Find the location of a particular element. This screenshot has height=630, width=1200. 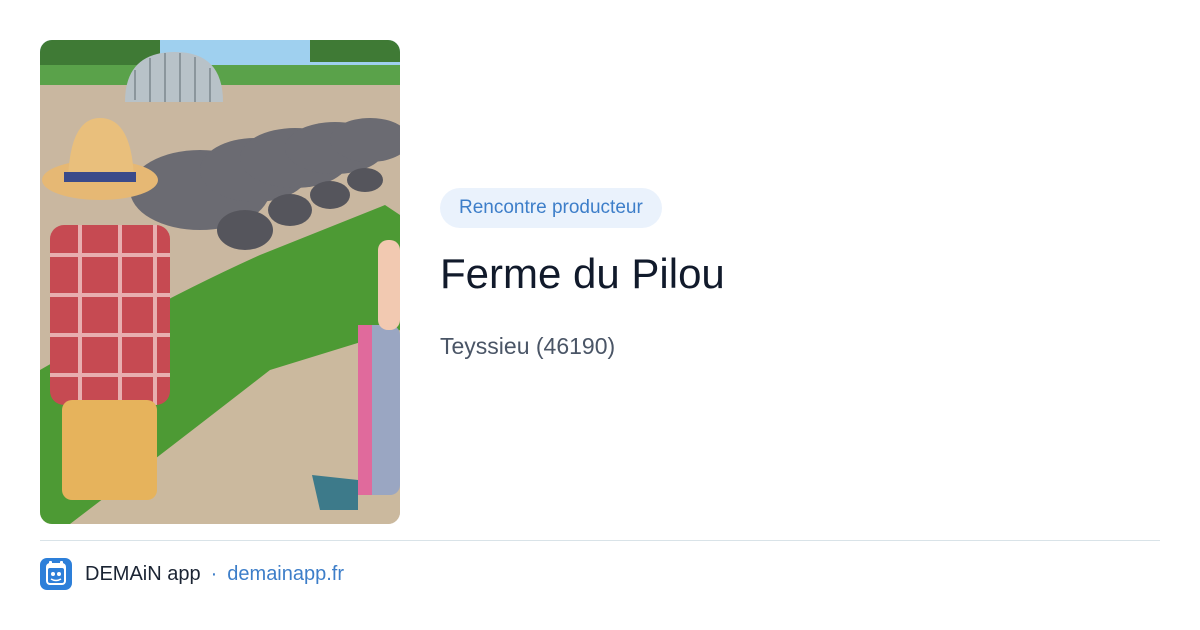

site-link: demainapp.fr is located at coordinates (285, 574).